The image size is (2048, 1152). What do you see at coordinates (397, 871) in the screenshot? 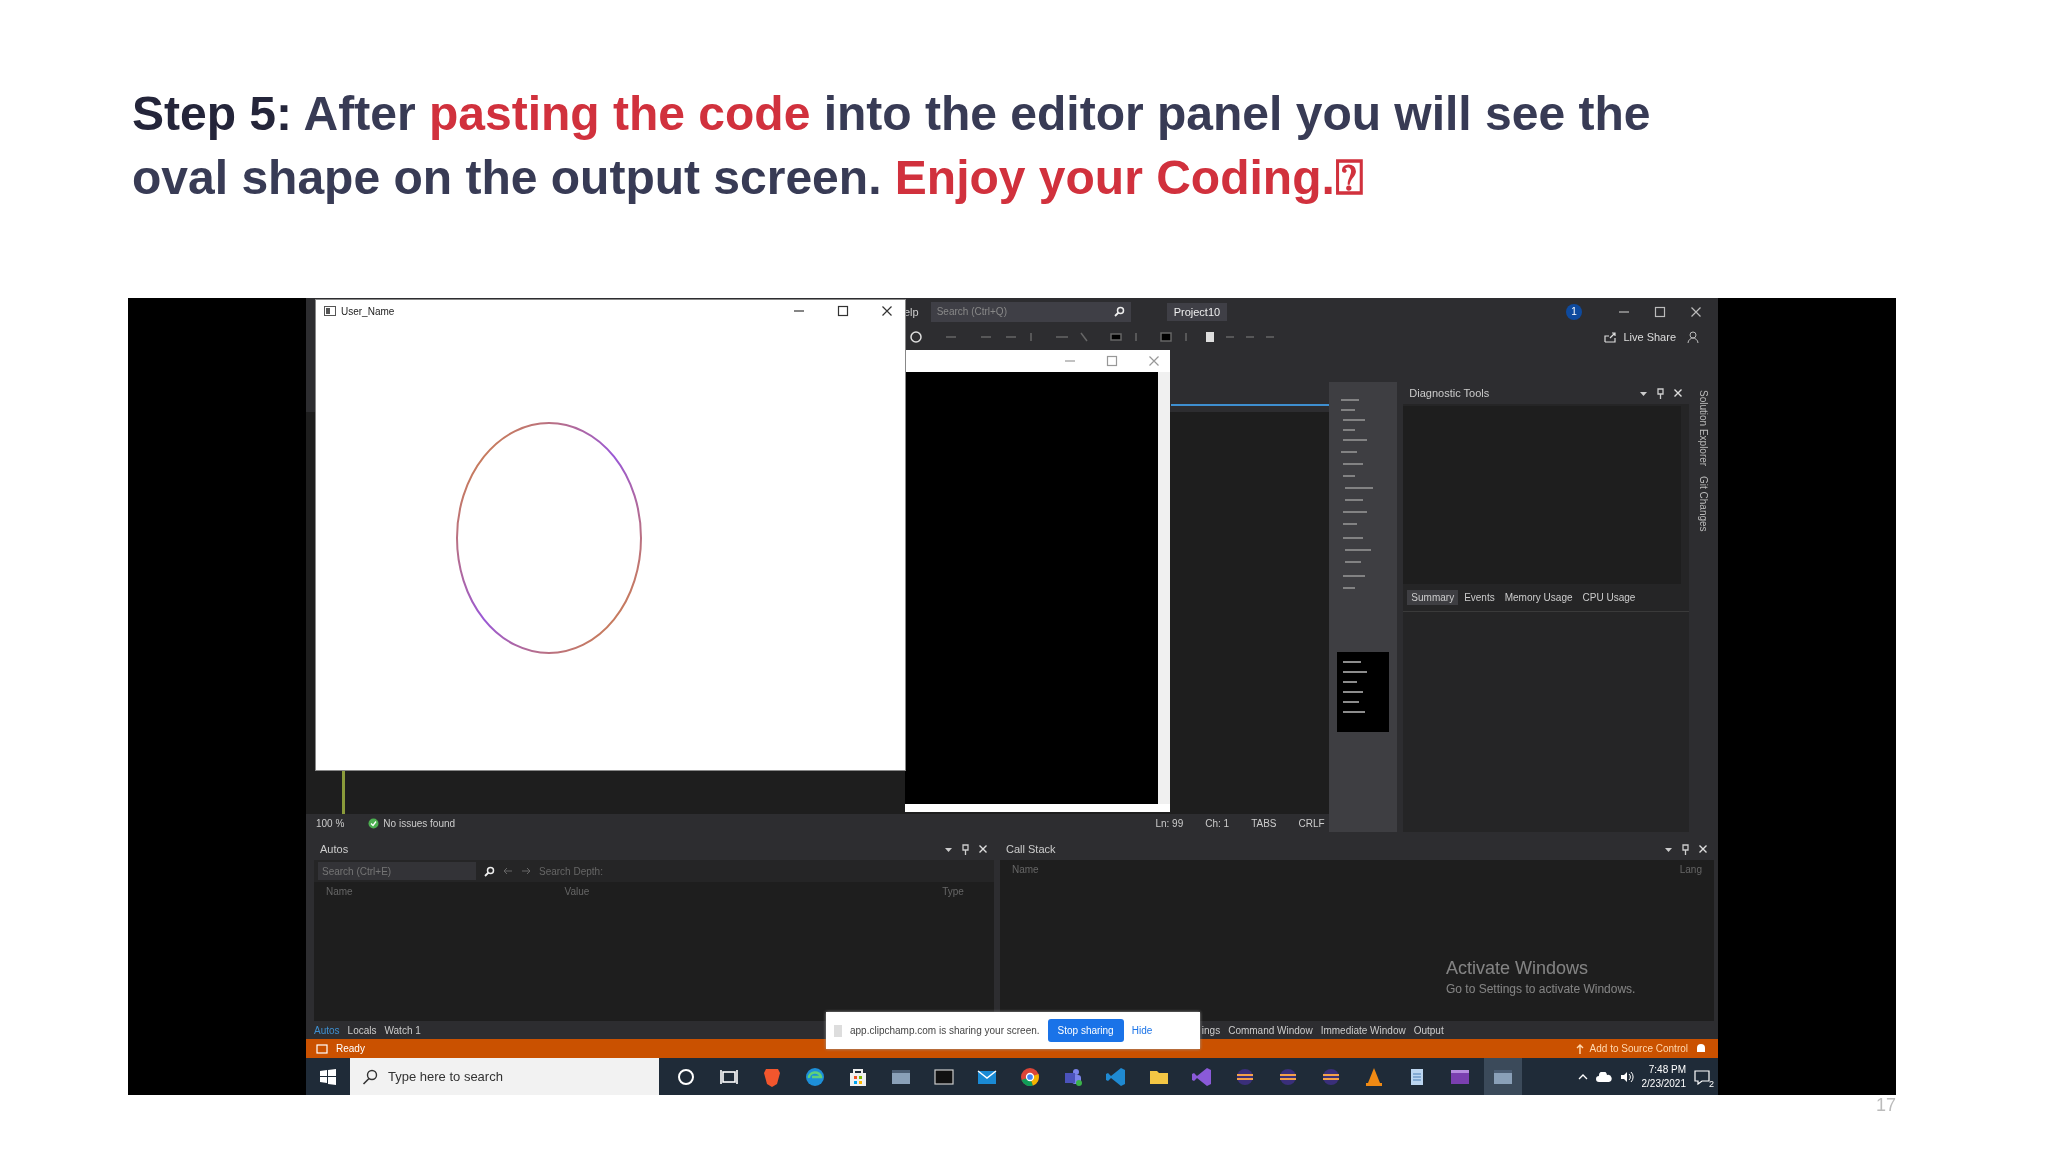
I see `search-field: Search (Ctrl+E)` at bounding box center [397, 871].